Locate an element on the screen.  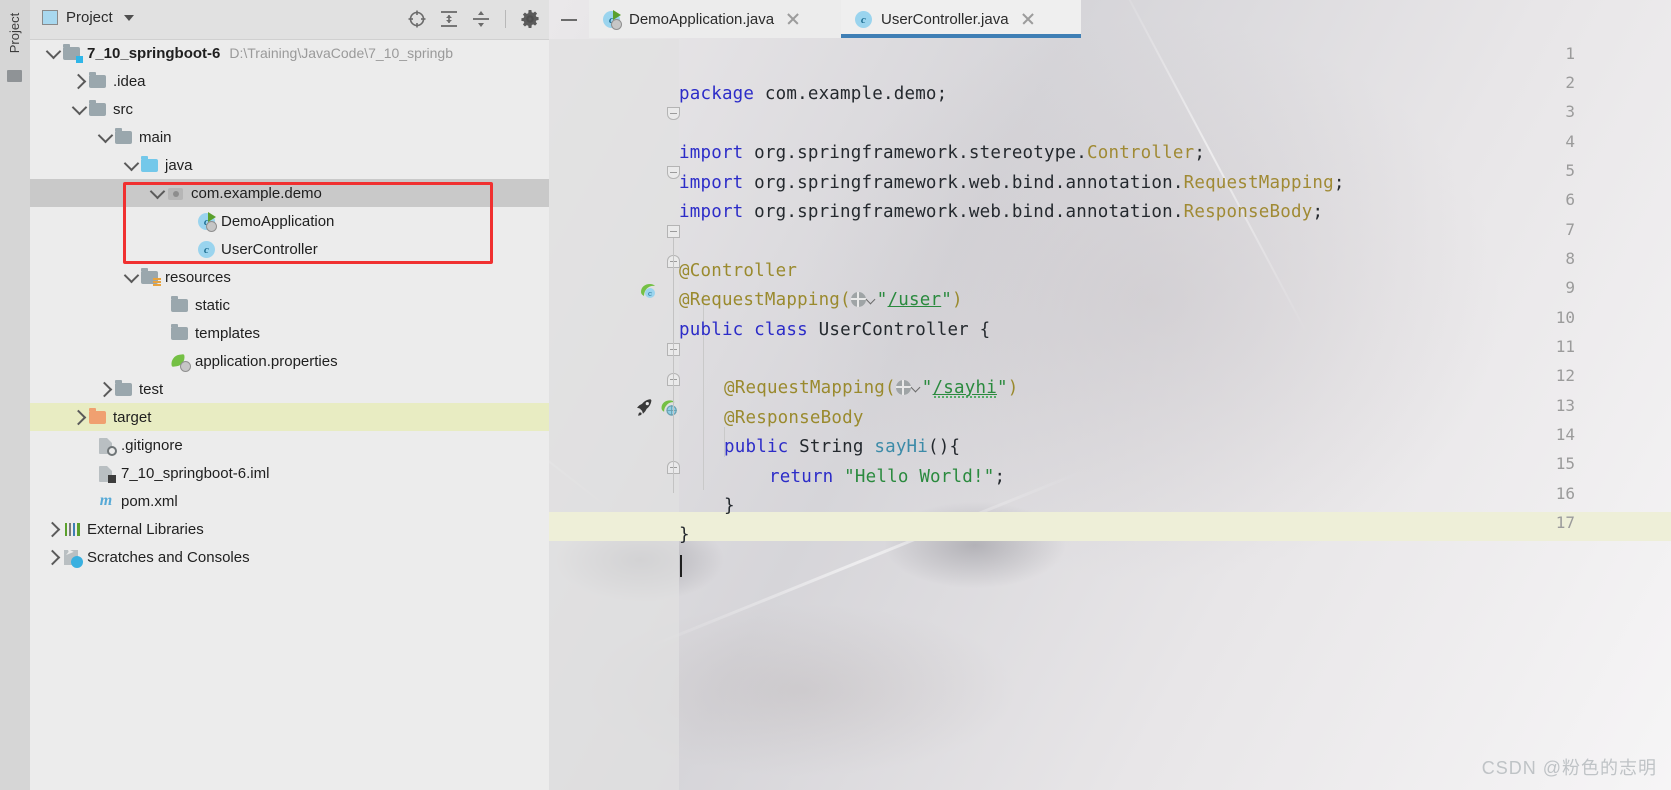
tree-node-label: templates is located at coordinates (228, 333).